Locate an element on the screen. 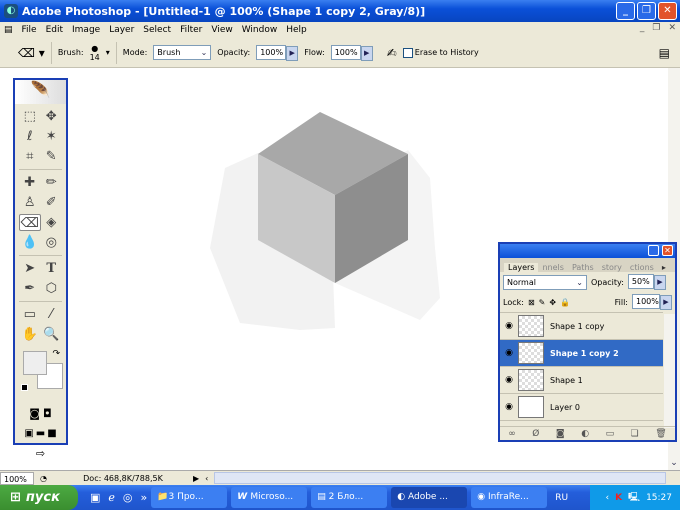 The image size is (680, 510). tray-expand-icon: ‹ is located at coordinates (607, 498).